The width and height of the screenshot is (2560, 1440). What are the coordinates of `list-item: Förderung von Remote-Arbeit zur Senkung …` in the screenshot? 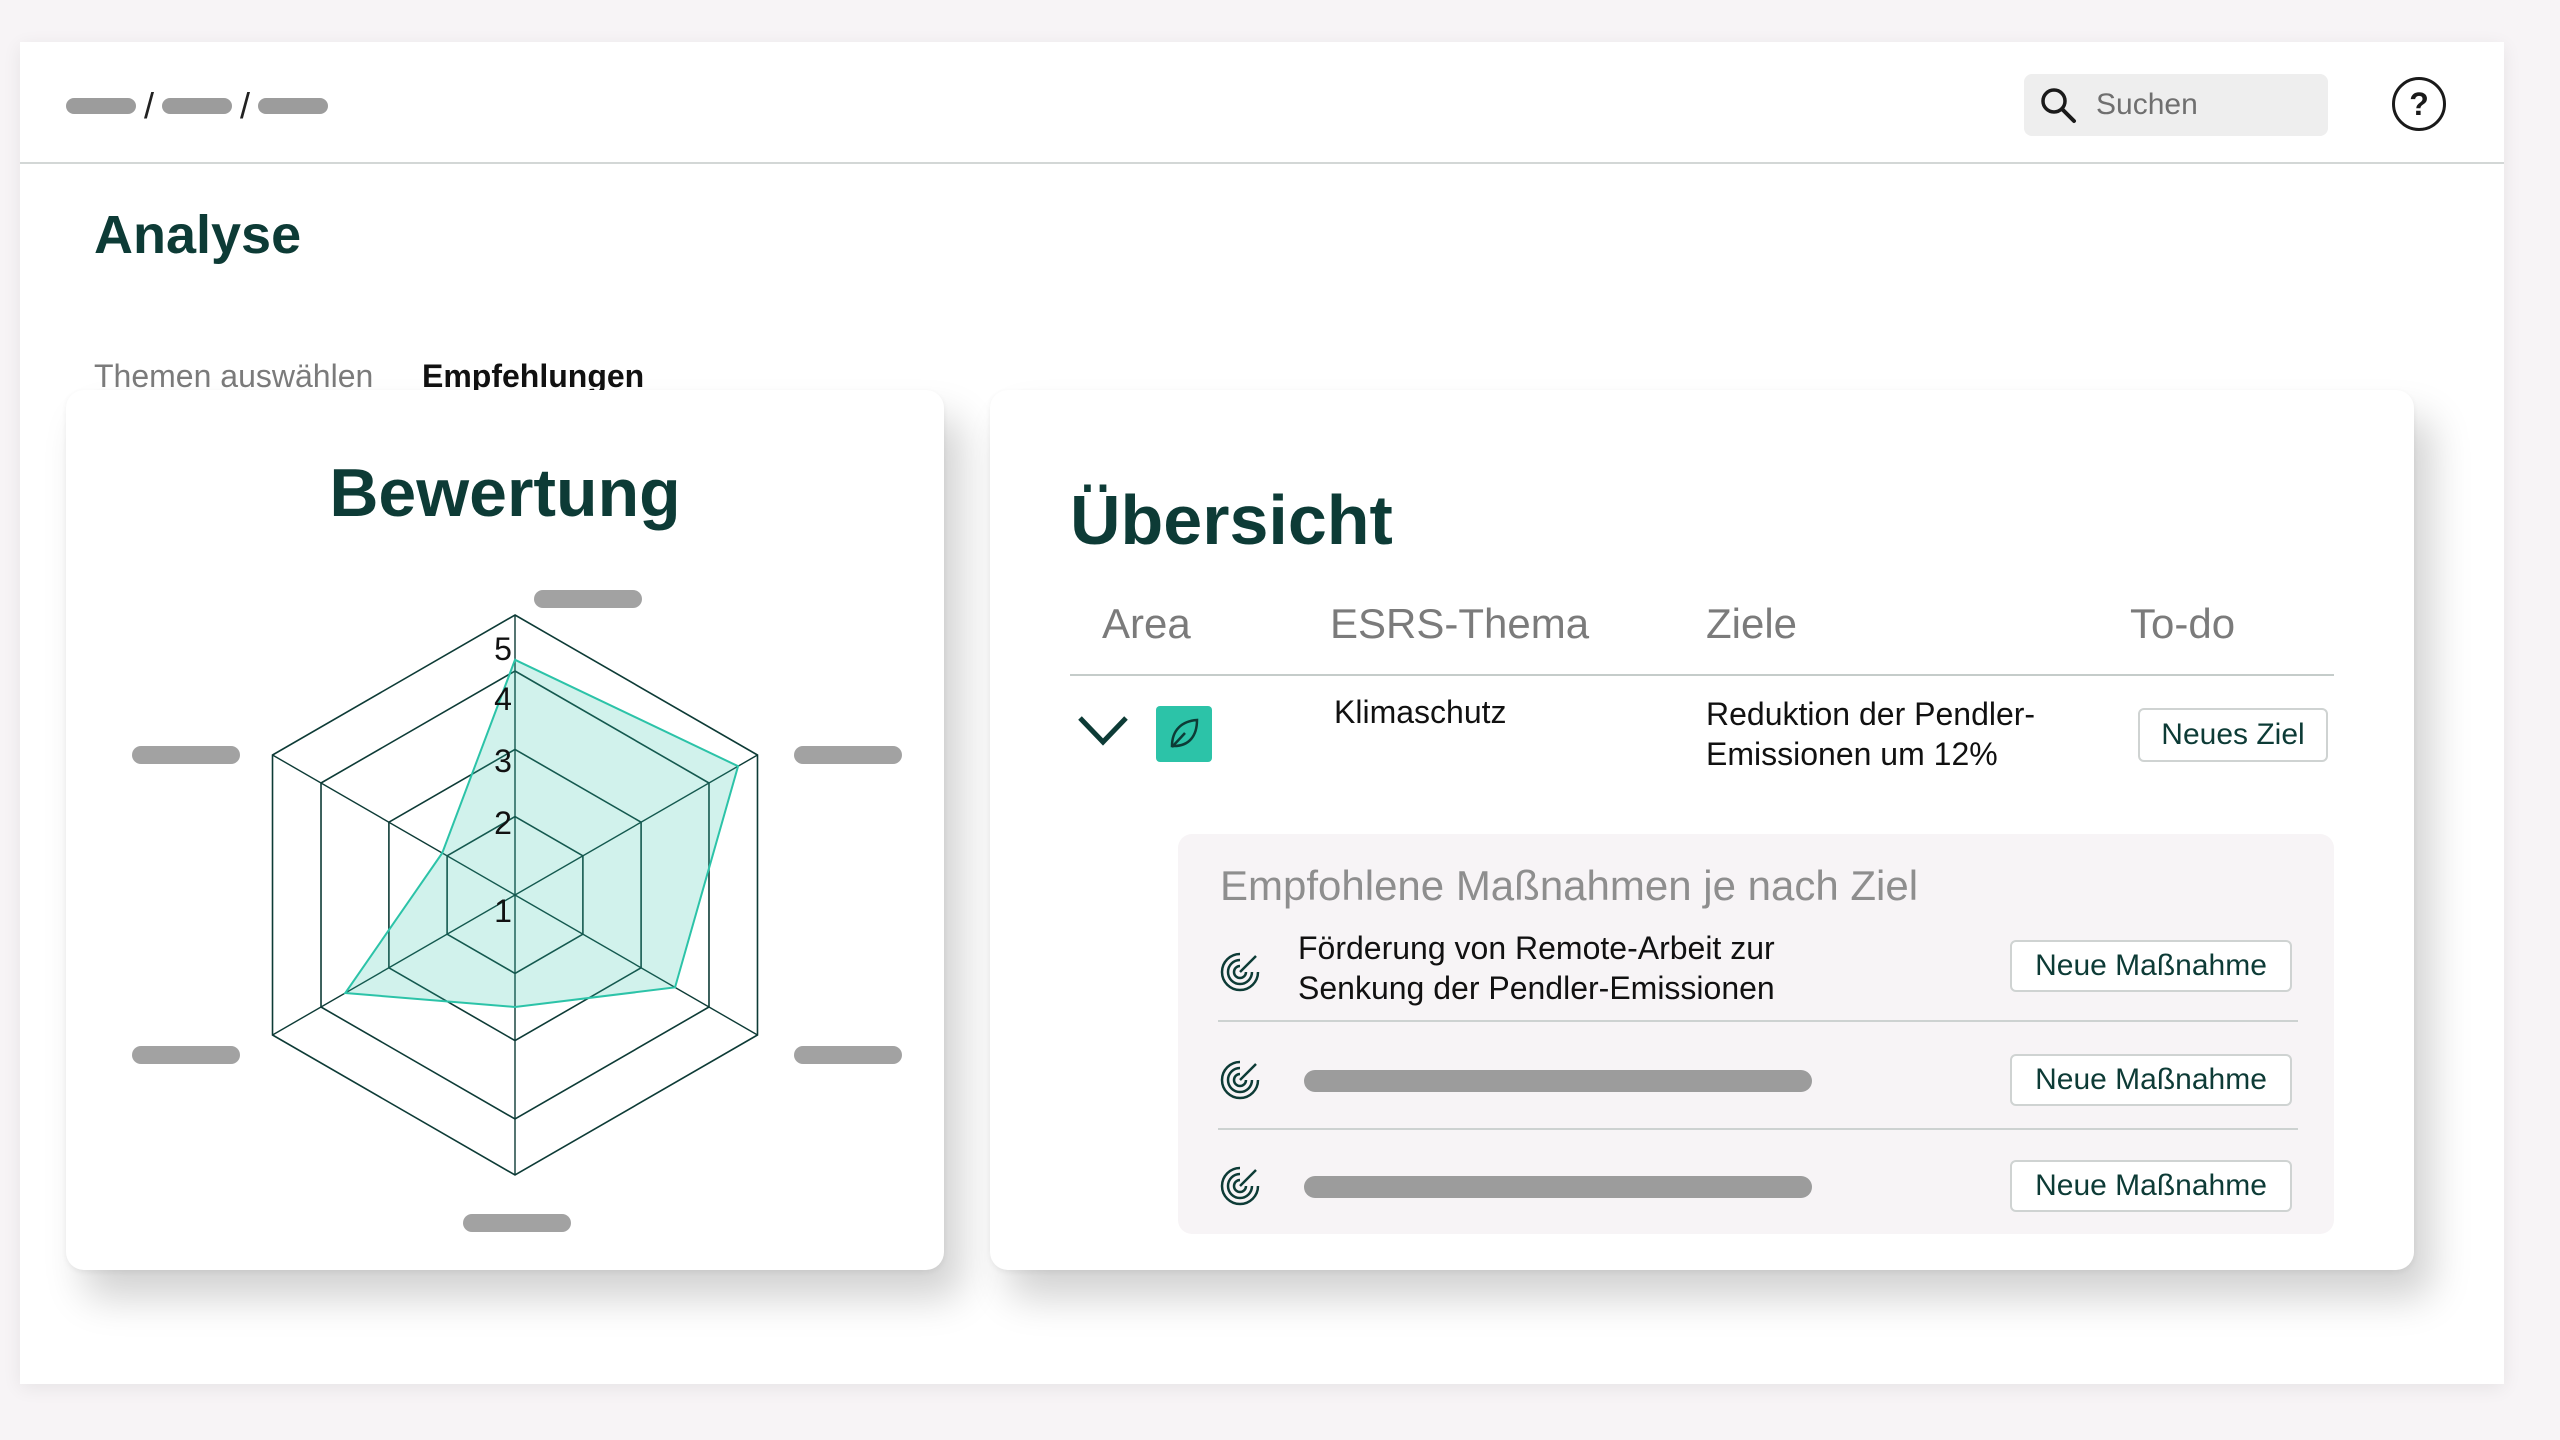 It's located at (1758, 968).